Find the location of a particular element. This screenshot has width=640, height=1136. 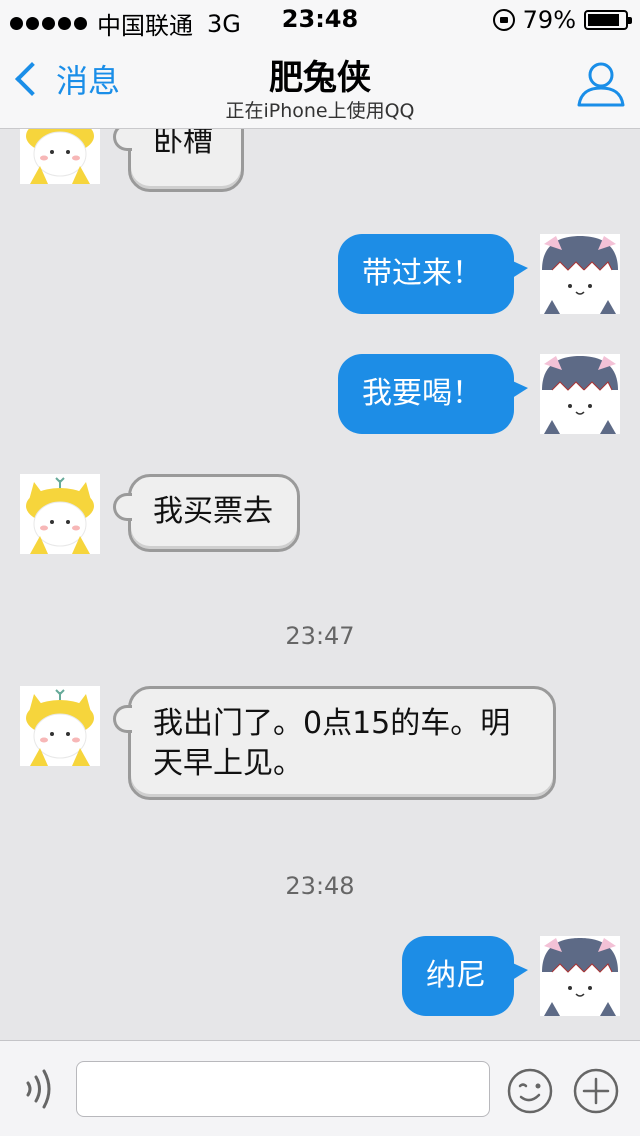

rotation-lock-icon is located at coordinates (503, 20).